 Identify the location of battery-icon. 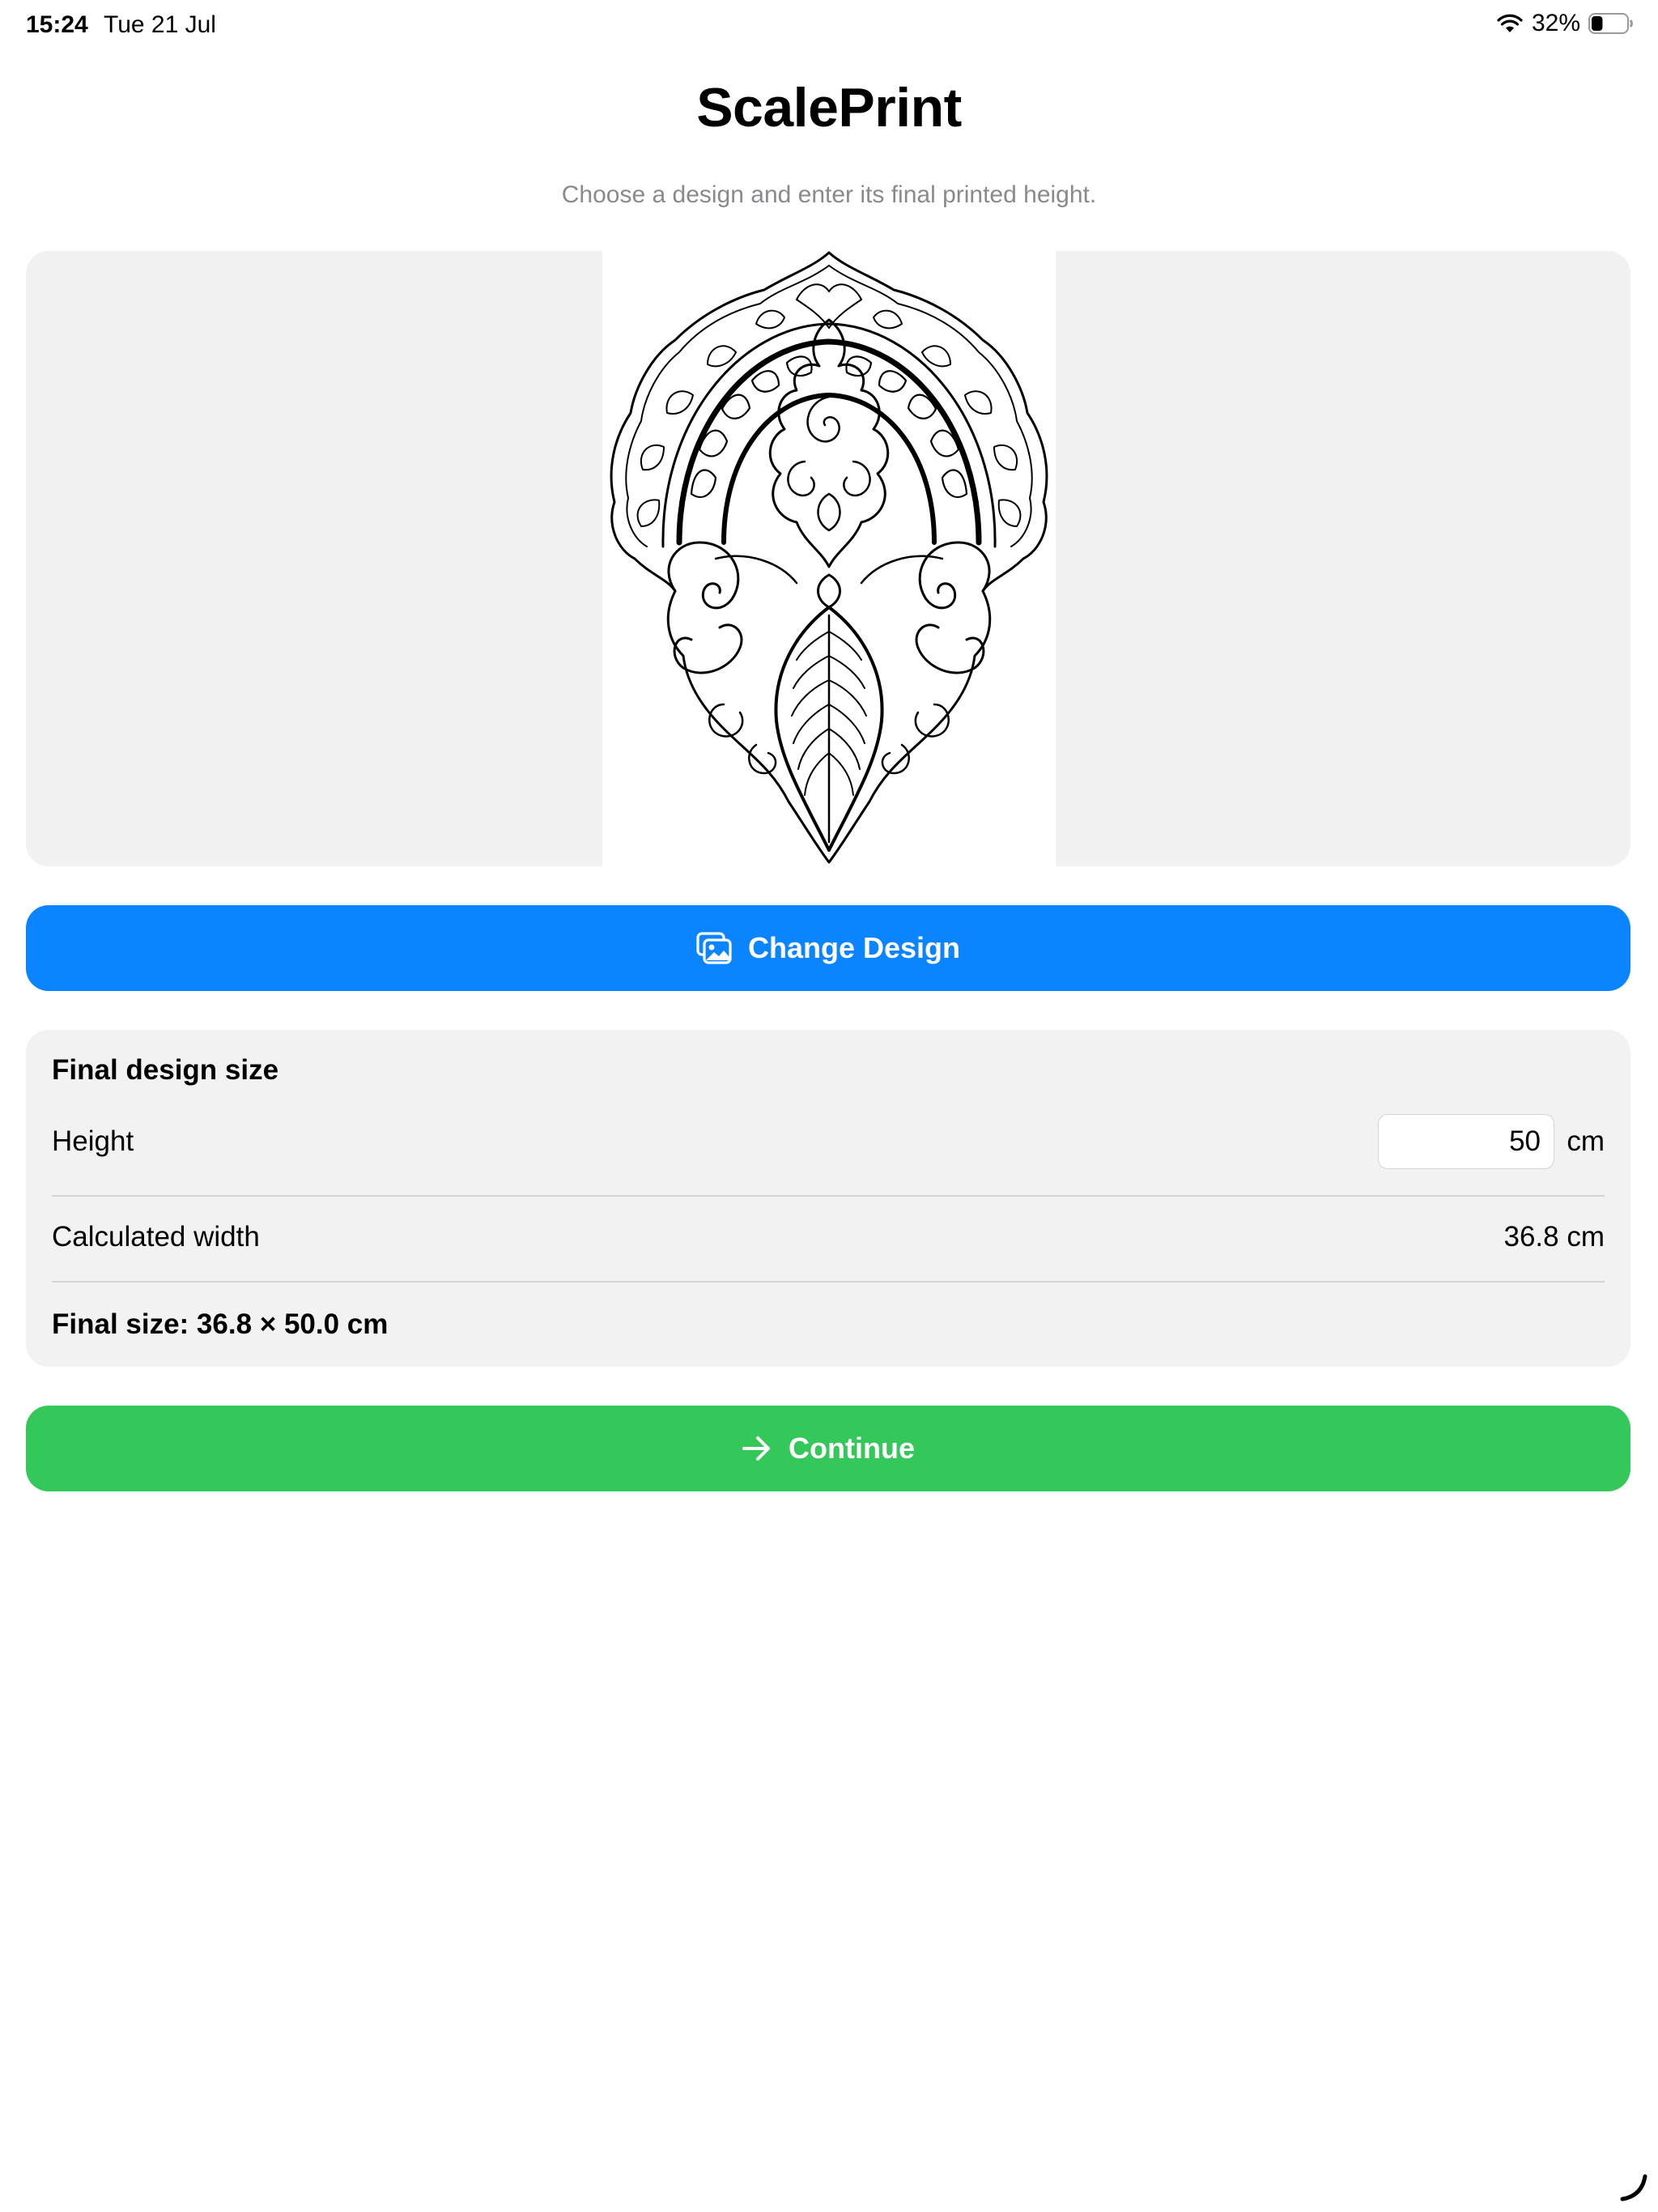
(1610, 24).